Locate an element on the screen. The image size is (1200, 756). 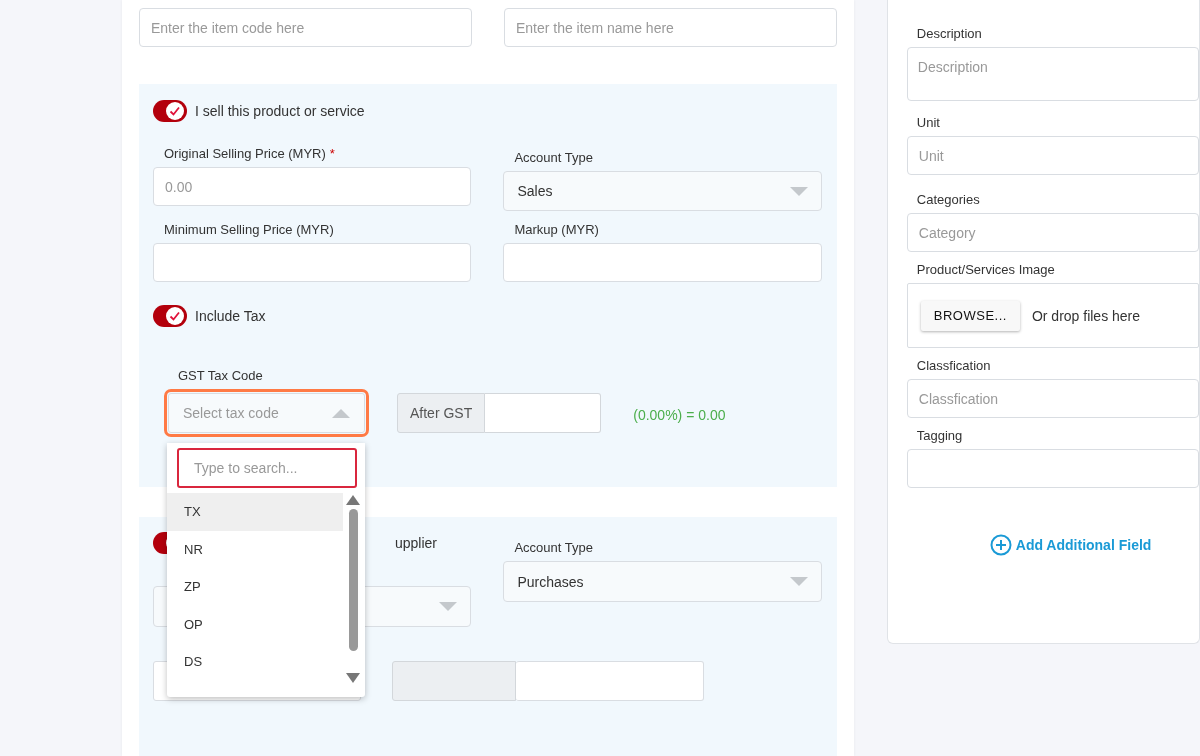
dropdown-option: TX is located at coordinates (255, 512).